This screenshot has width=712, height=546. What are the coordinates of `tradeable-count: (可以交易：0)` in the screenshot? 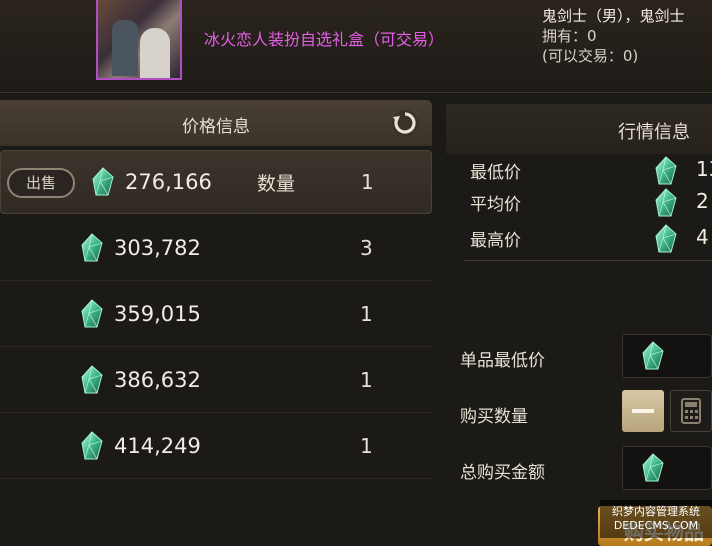 It's located at (590, 56).